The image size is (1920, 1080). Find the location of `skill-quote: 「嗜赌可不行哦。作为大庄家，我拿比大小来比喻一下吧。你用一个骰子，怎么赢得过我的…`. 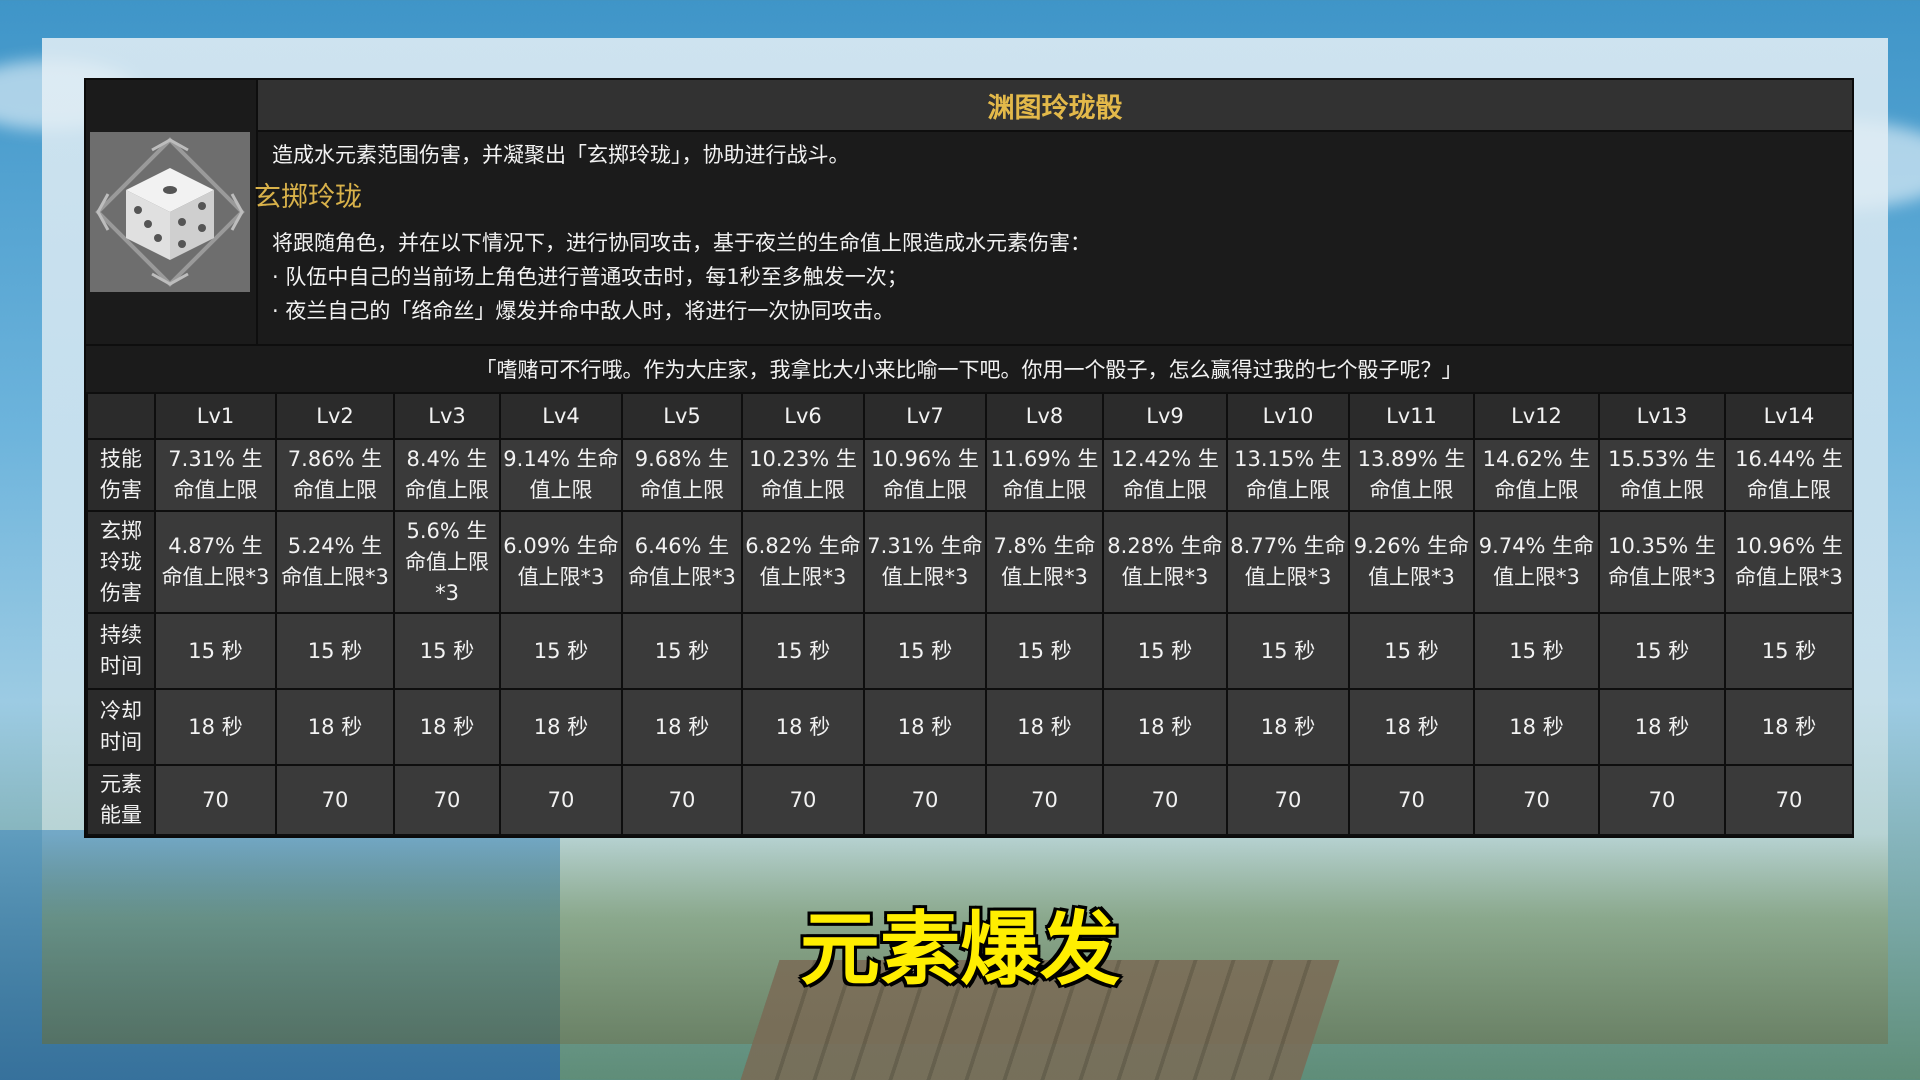

skill-quote: 「嗜赌可不行哦。作为大庄家，我拿比大小来比喻一下吧。你用一个骰子，怎么赢得过我的… is located at coordinates (969, 369).